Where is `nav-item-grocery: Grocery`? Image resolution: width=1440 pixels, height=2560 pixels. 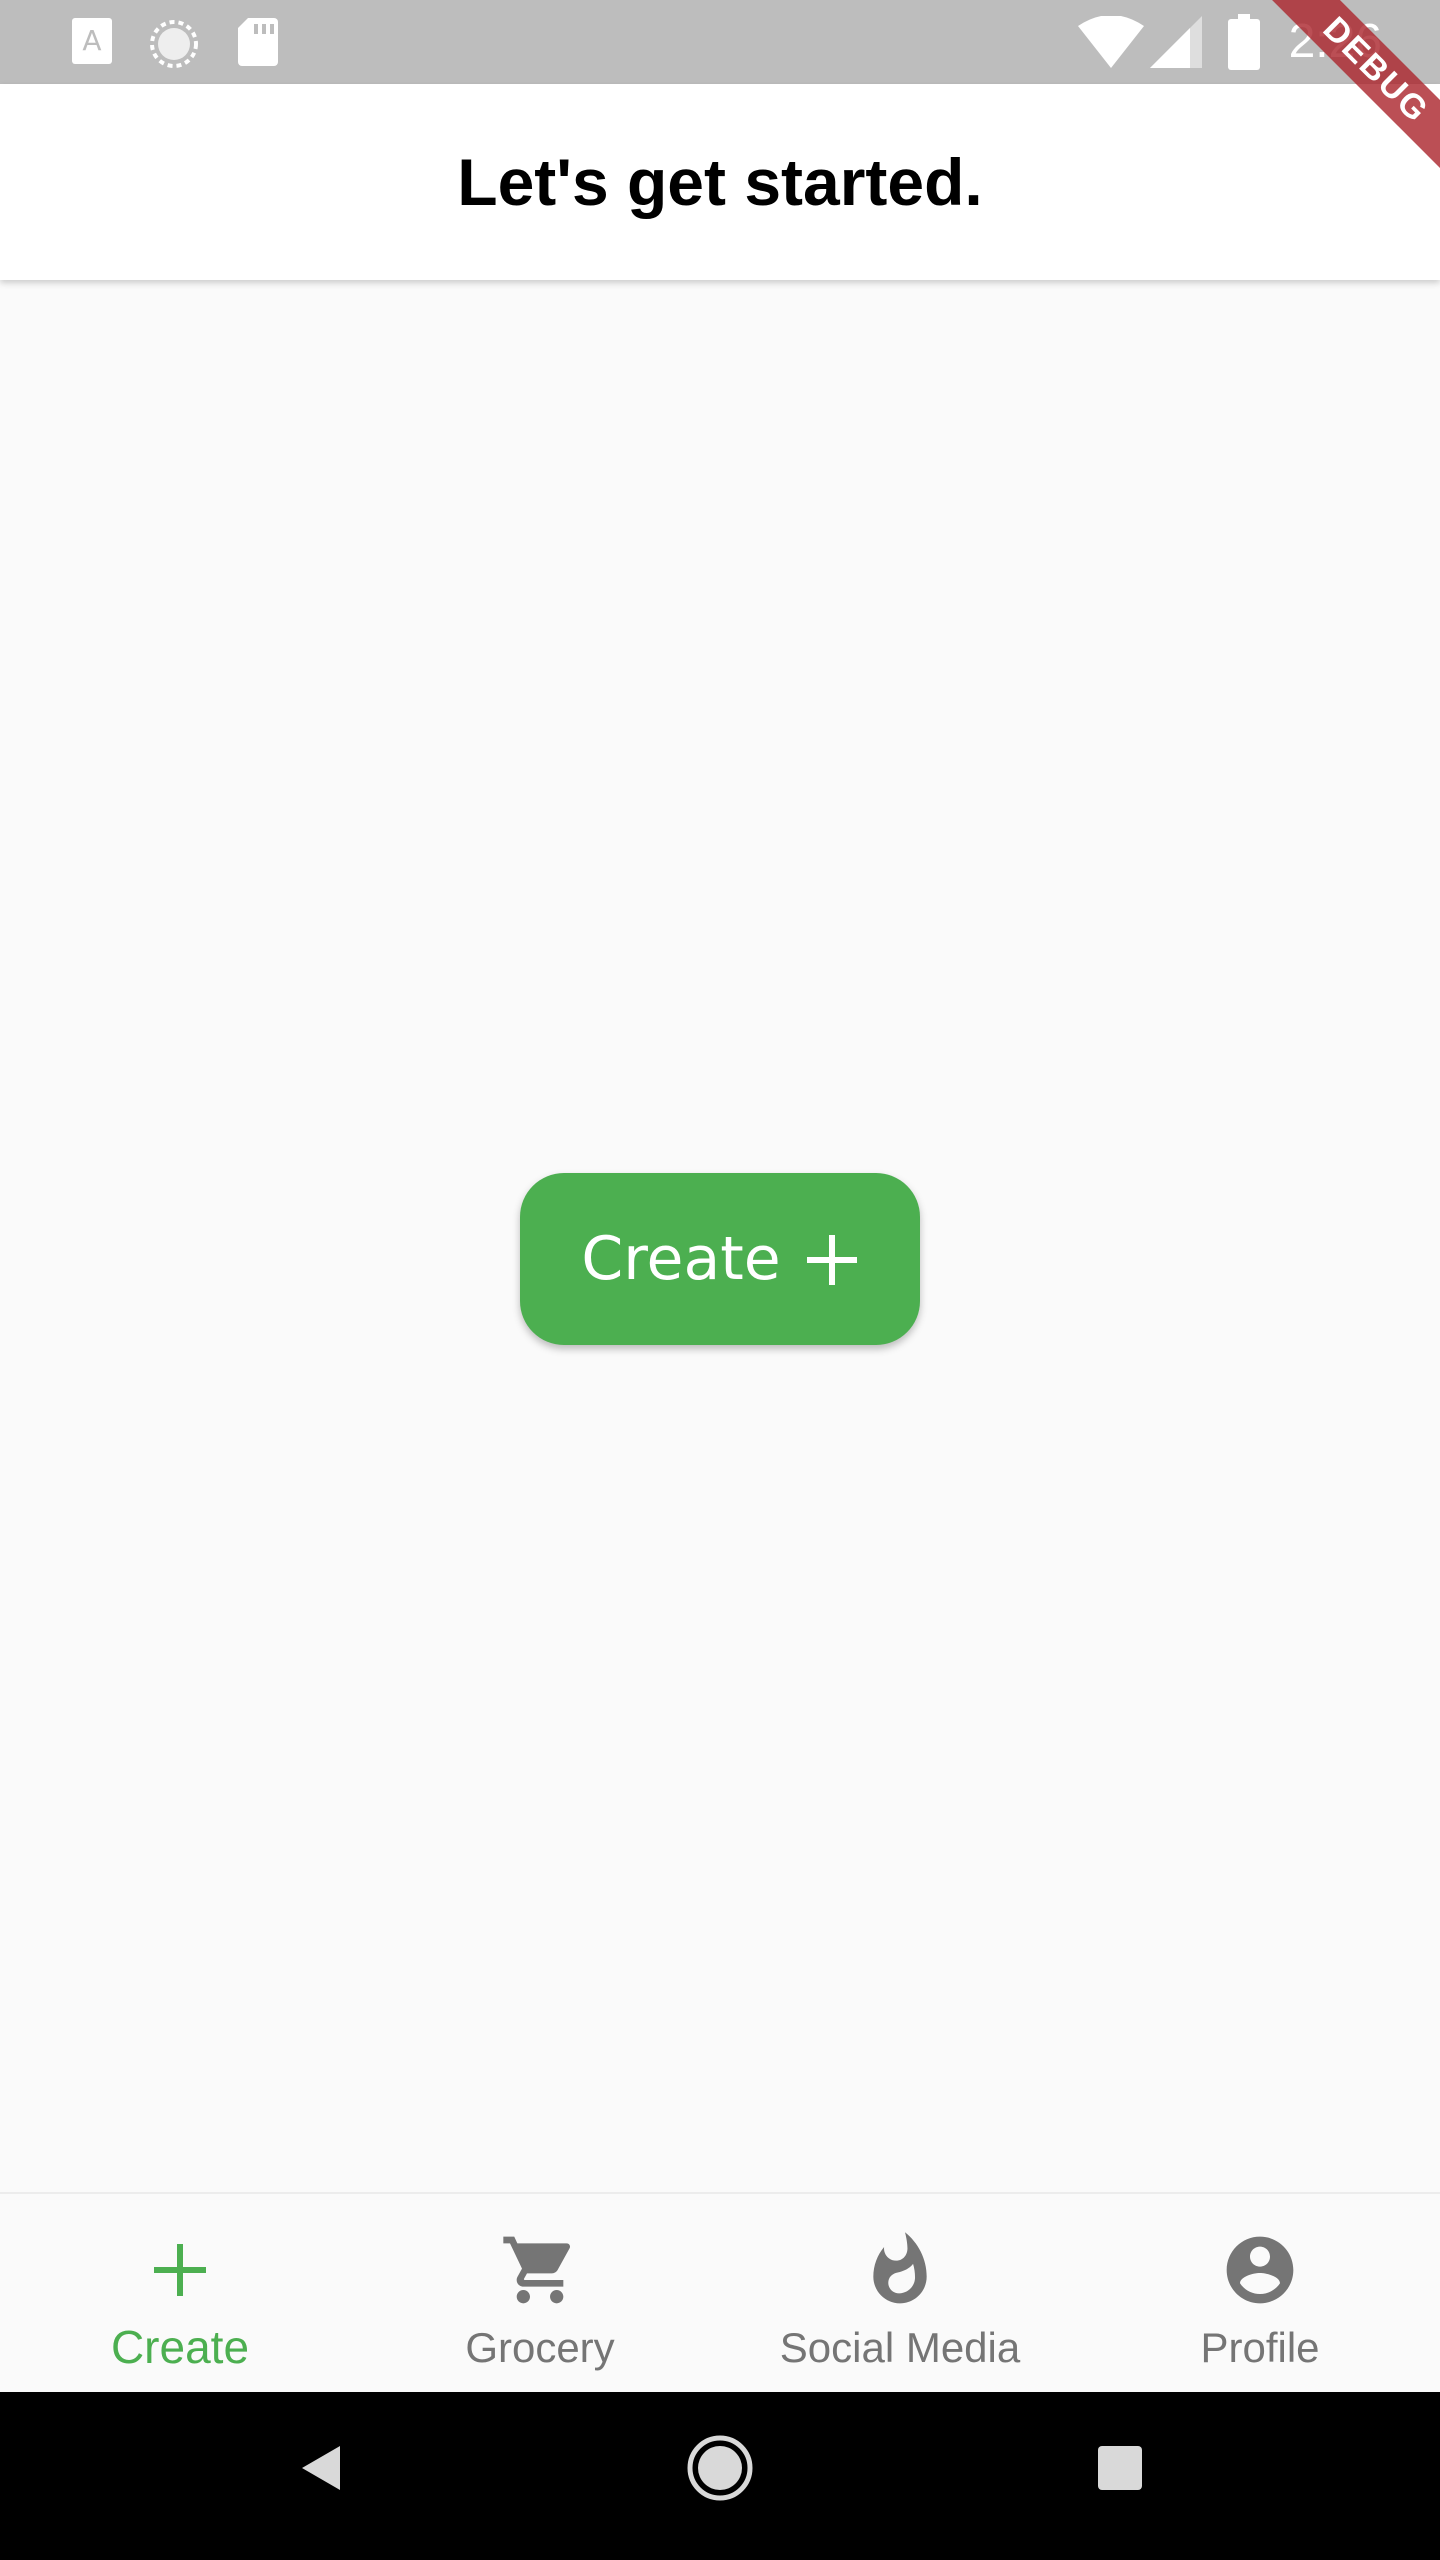 nav-item-grocery: Grocery is located at coordinates (540, 2294).